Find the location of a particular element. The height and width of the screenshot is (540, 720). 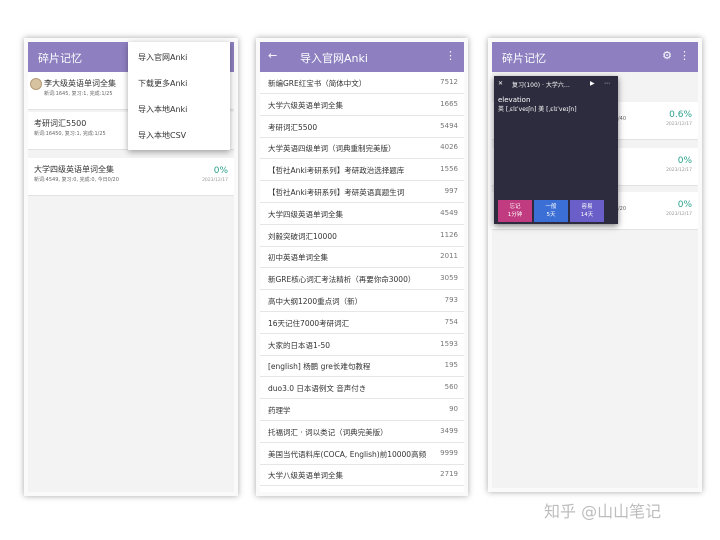

menu-item-import-local-csv: 导入本地CSV is located at coordinates (162, 135).